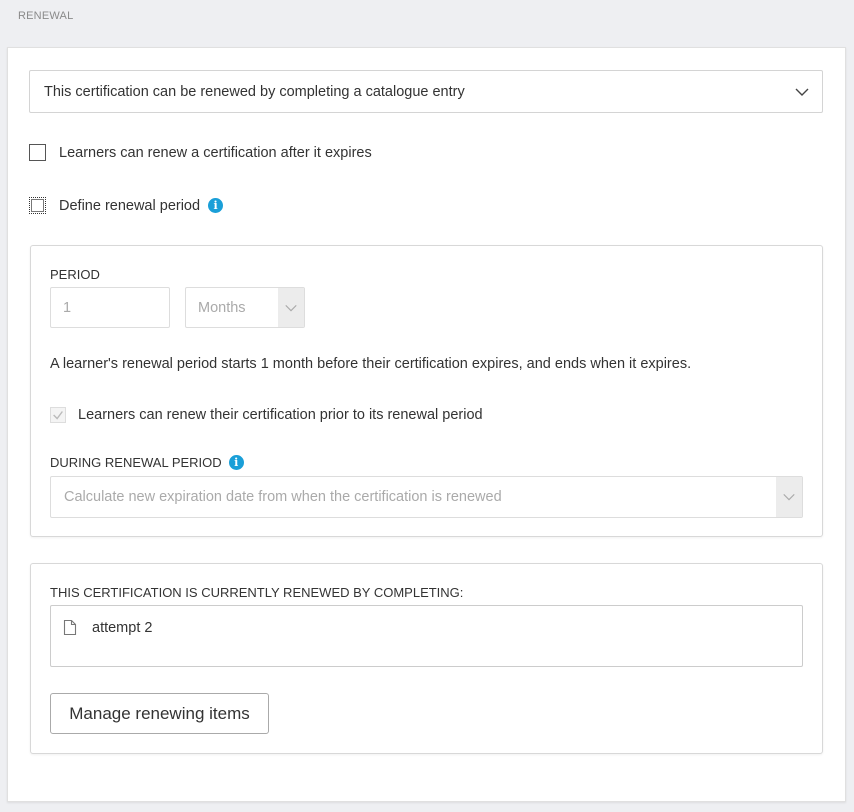 The height and width of the screenshot is (812, 854). Describe the element at coordinates (67, 307) in the screenshot. I see `period-value: 1` at that location.